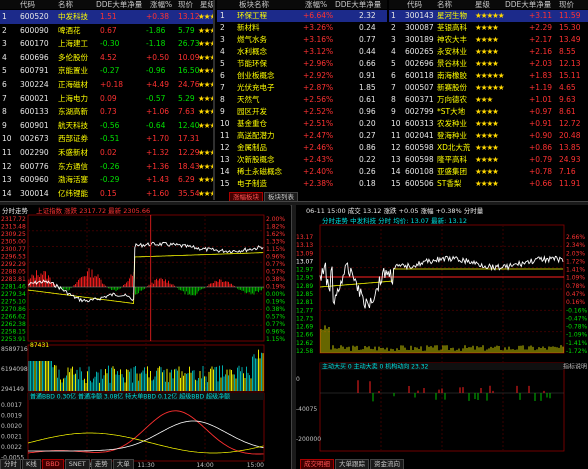 The image size is (588, 469). Describe the element at coordinates (302, 52) in the screenshot. I see `sector-row: 4 水利概念 +3.12% 0.44` at that location.